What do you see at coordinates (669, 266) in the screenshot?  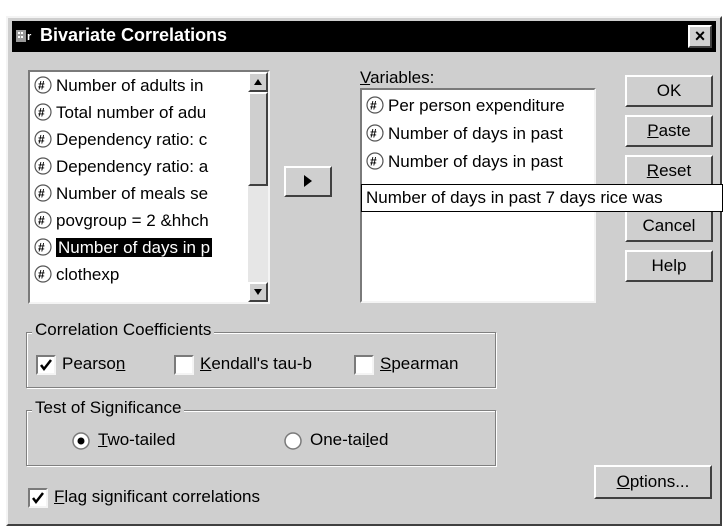 I see `help-button: Help` at bounding box center [669, 266].